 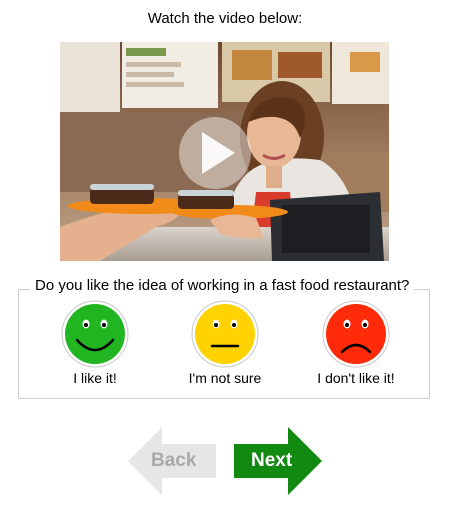 I want to click on option-dislike: I don't like it!, so click(x=356, y=343).